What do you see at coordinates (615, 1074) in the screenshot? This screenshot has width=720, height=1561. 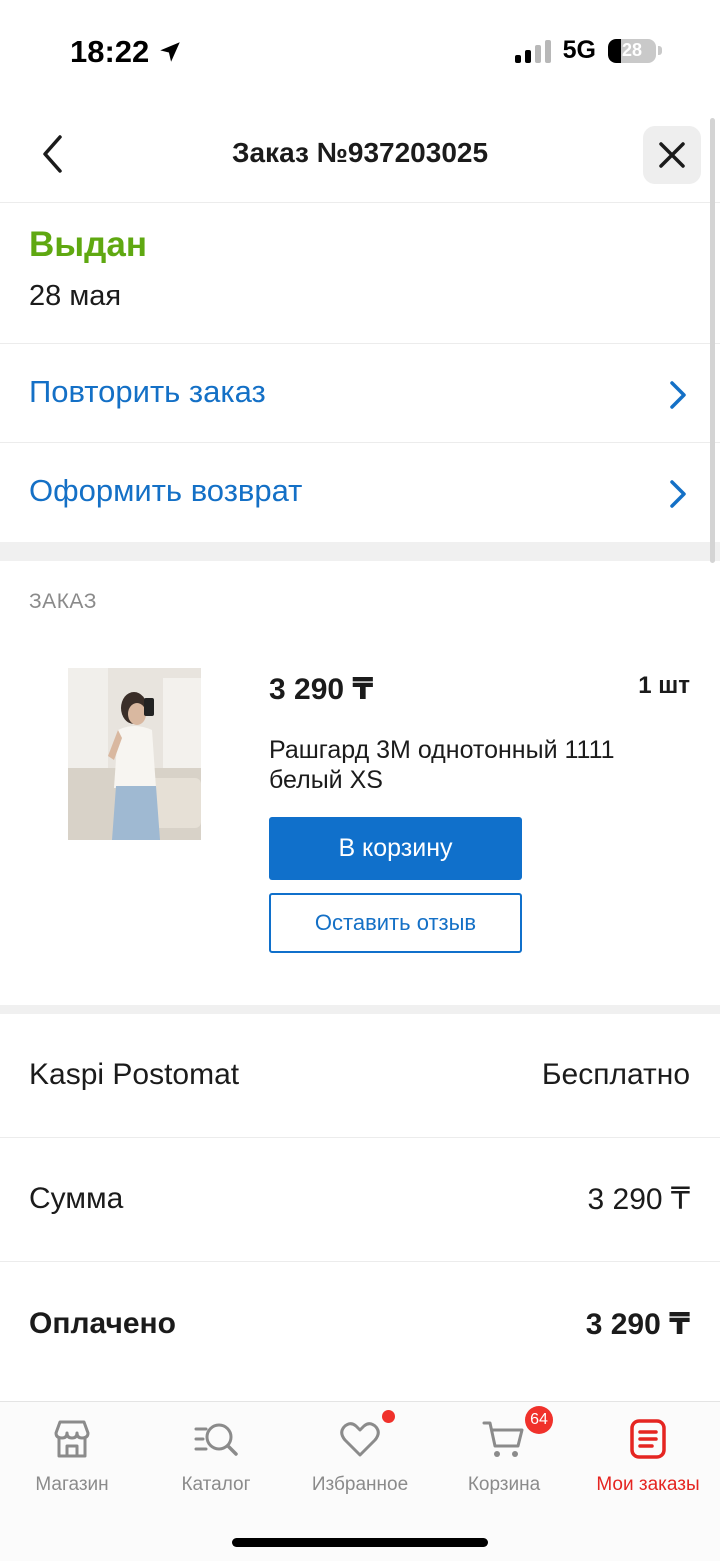 I see `delivery-value: Бесплатно` at bounding box center [615, 1074].